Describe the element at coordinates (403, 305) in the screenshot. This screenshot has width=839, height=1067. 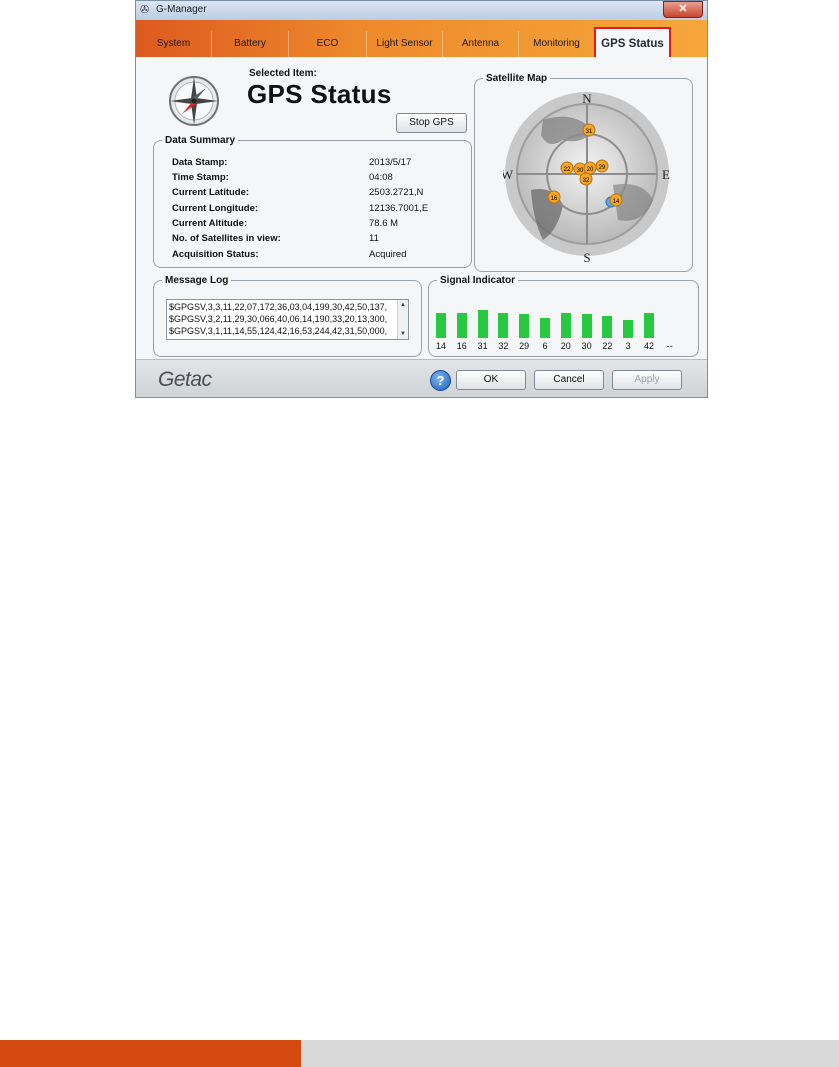
I see `scroll-up-icon: ▲` at that location.